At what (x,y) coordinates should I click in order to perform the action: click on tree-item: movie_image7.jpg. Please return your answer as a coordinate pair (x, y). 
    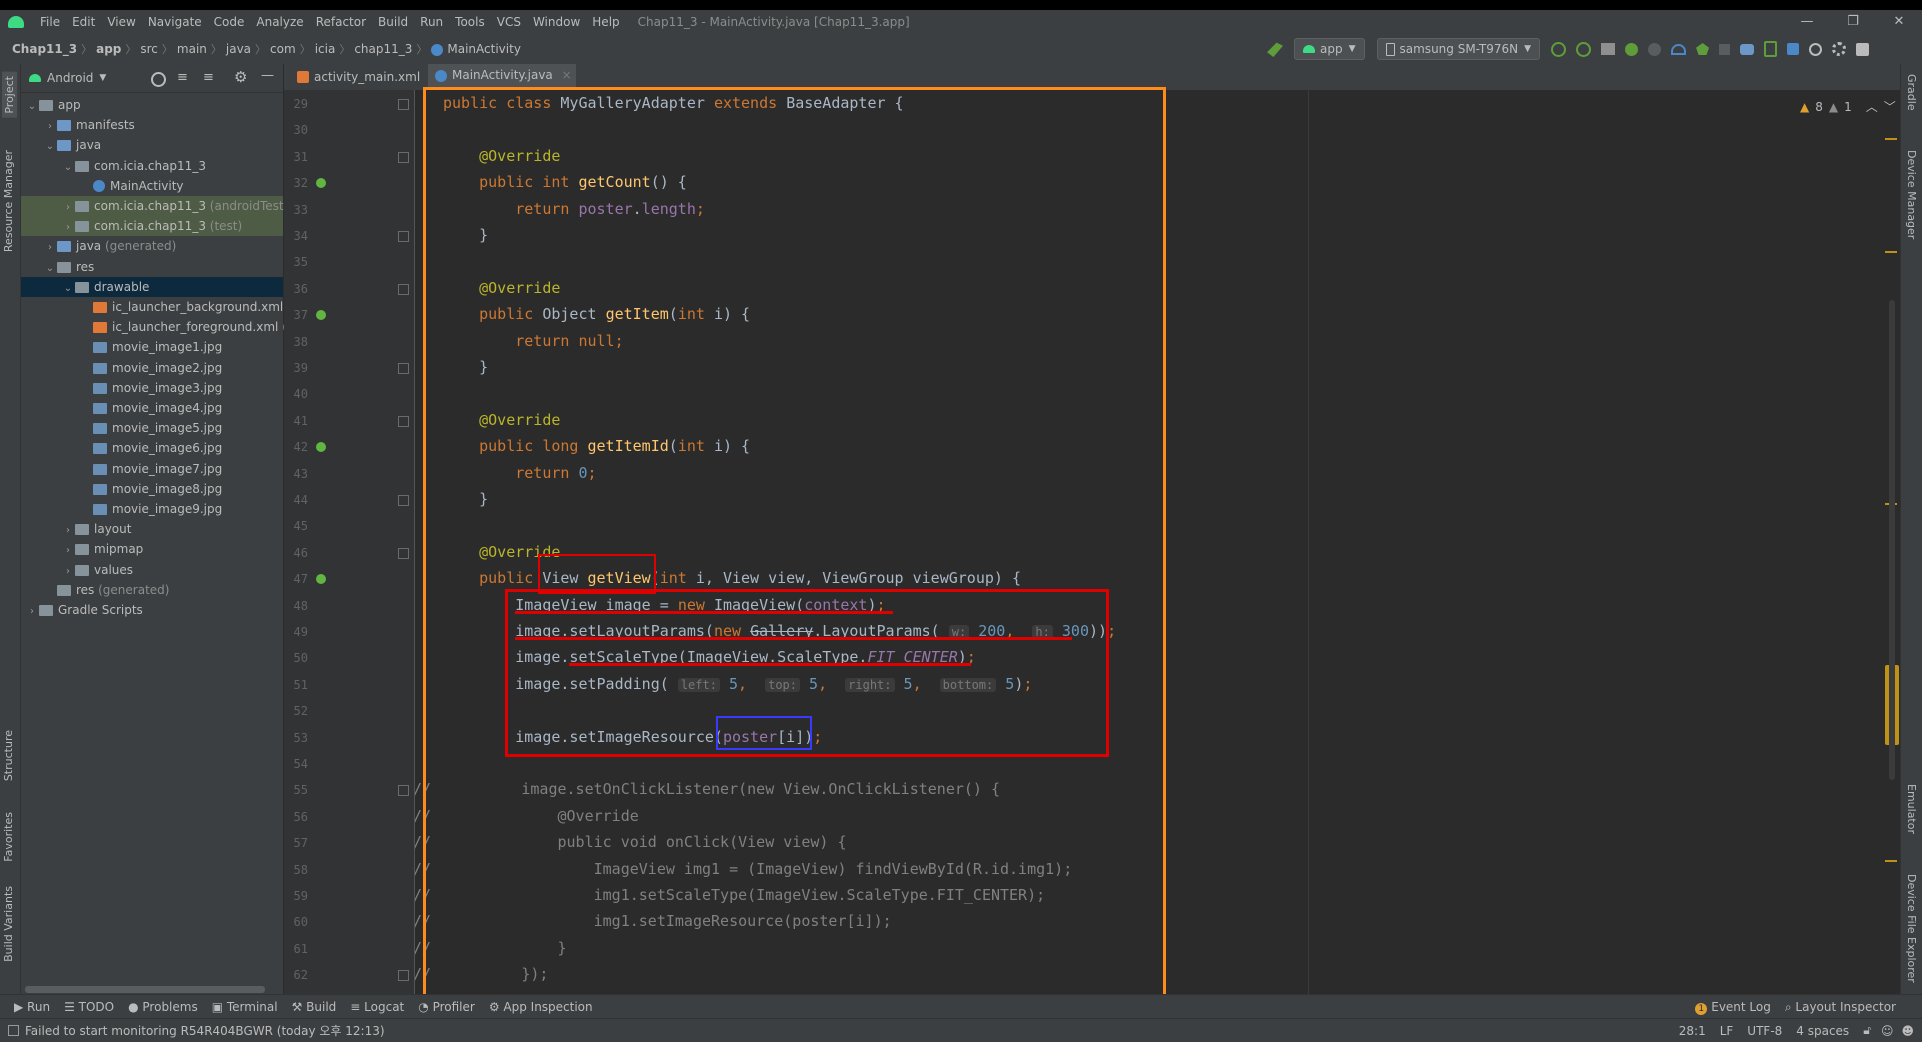
    Looking at the image, I should click on (152, 469).